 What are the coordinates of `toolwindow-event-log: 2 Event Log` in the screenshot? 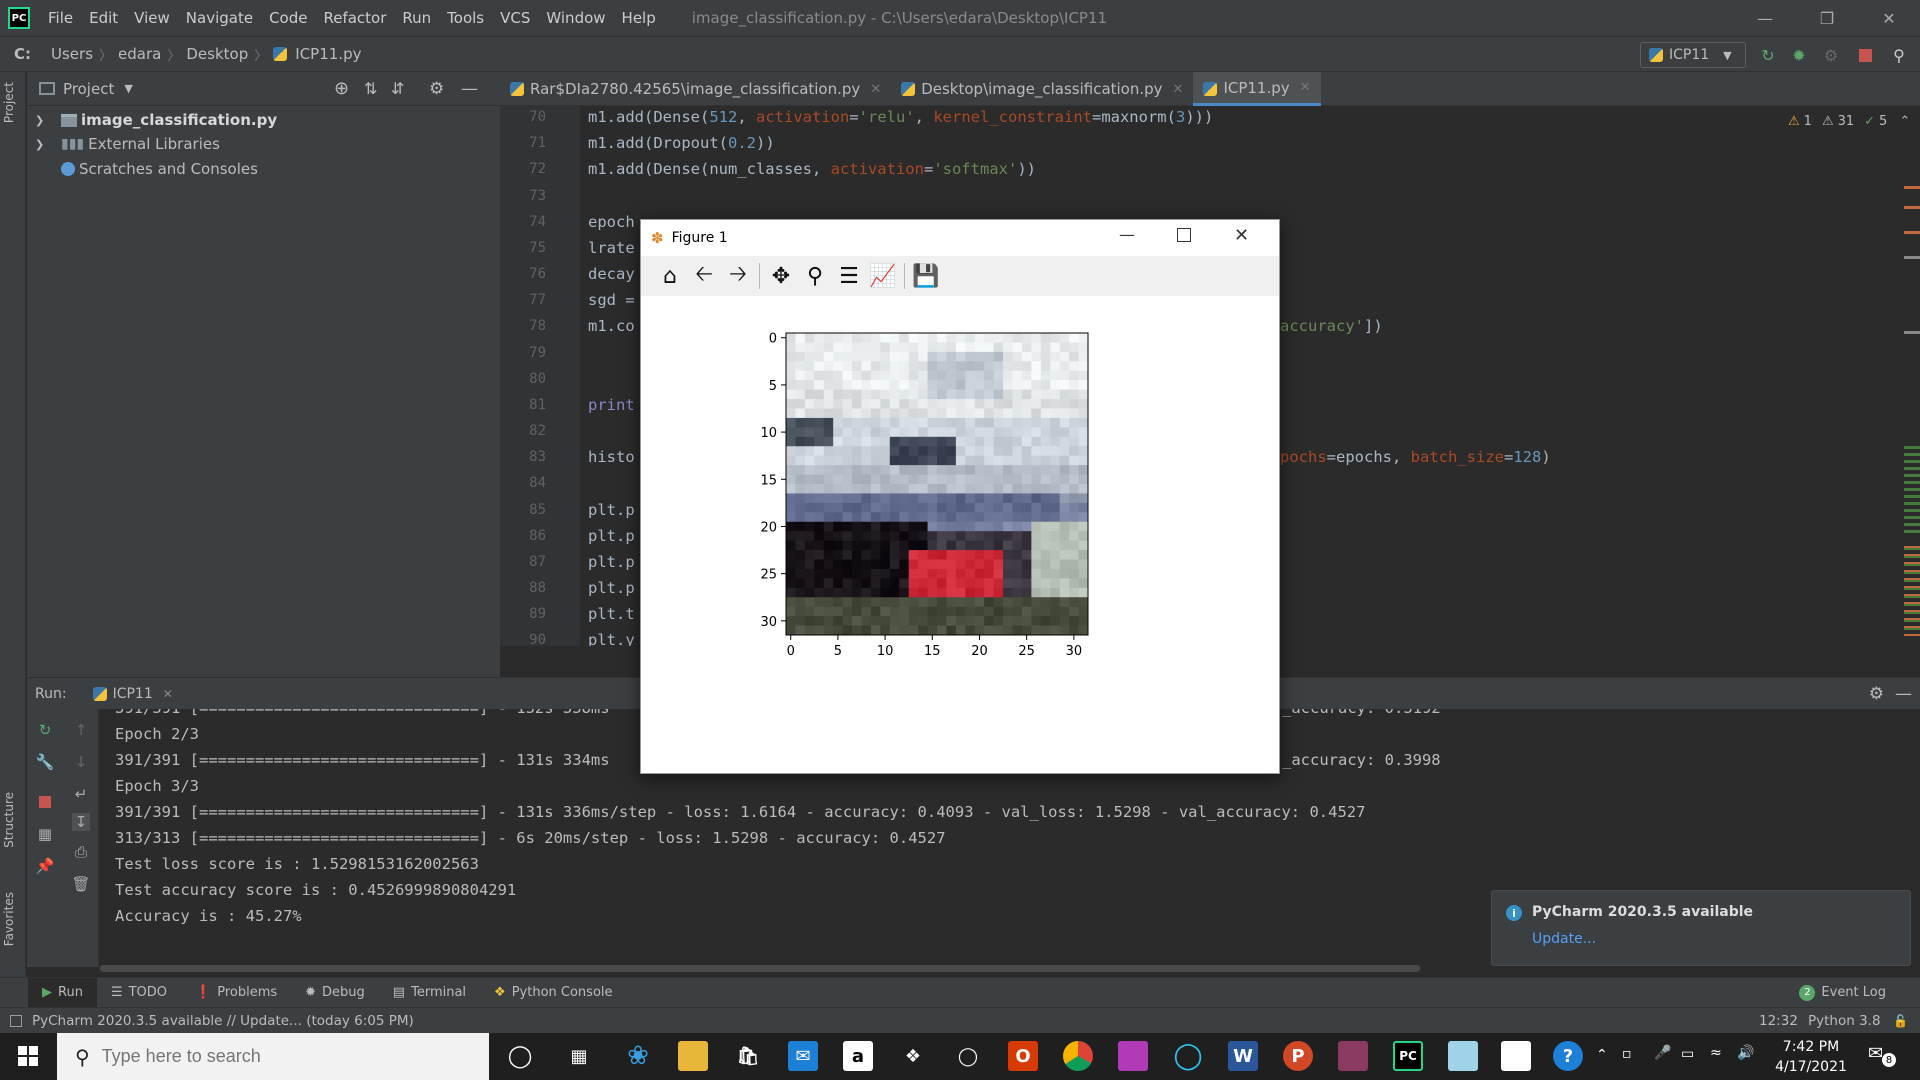 It's located at (1842, 993).